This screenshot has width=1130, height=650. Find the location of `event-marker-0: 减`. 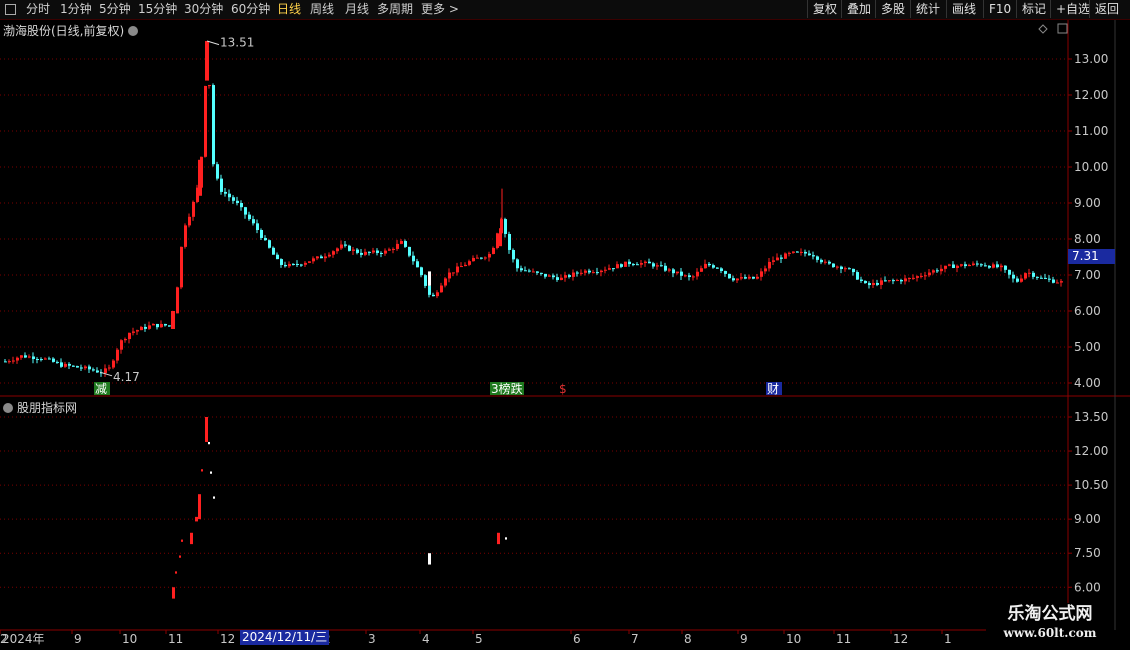

event-marker-0: 减 is located at coordinates (101, 389).